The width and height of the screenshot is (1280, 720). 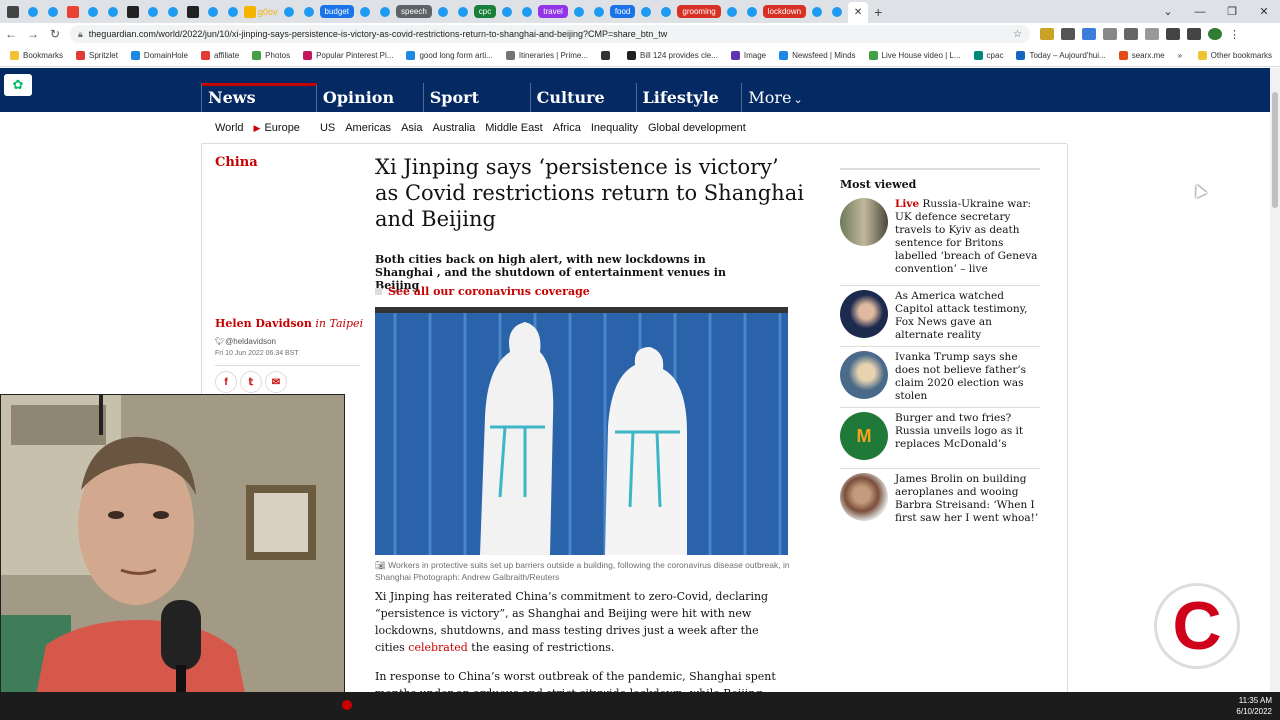 What do you see at coordinates (1194, 34) in the screenshot?
I see `sidepanel-icon` at bounding box center [1194, 34].